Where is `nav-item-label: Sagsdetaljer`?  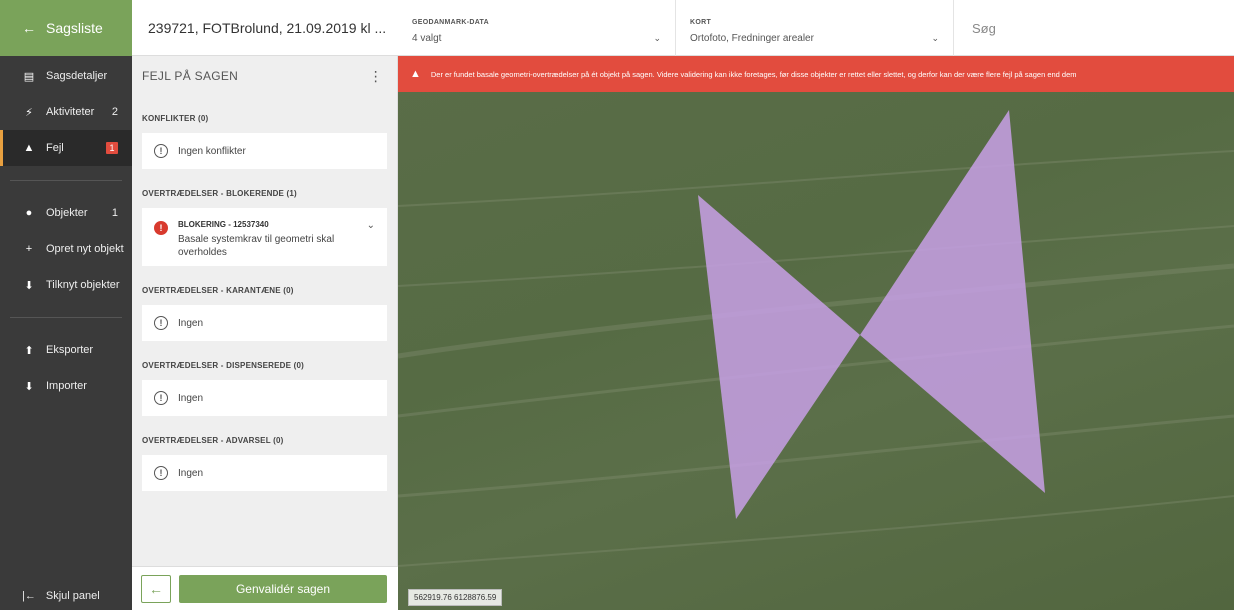
nav-item-label: Sagsdetaljer is located at coordinates (77, 76).